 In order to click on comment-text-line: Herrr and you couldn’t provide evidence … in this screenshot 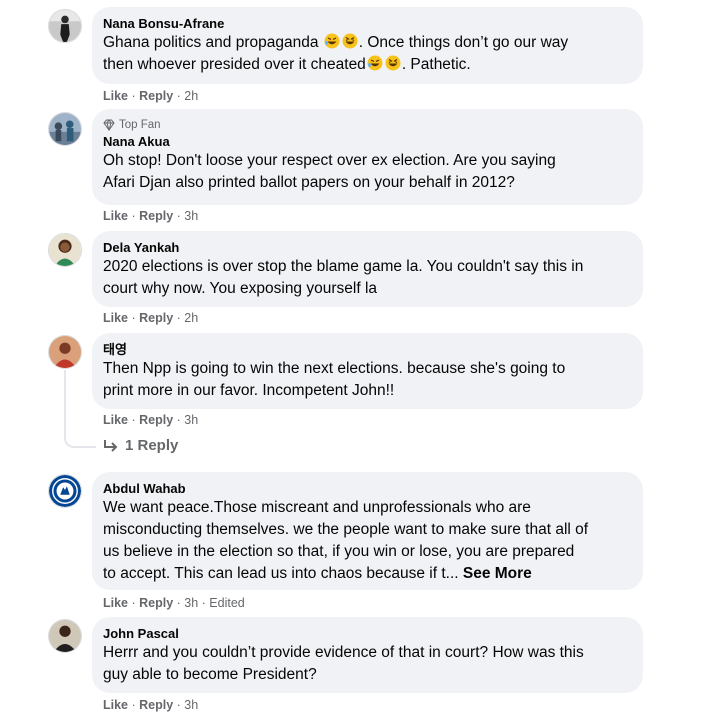, I will do `click(343, 652)`.